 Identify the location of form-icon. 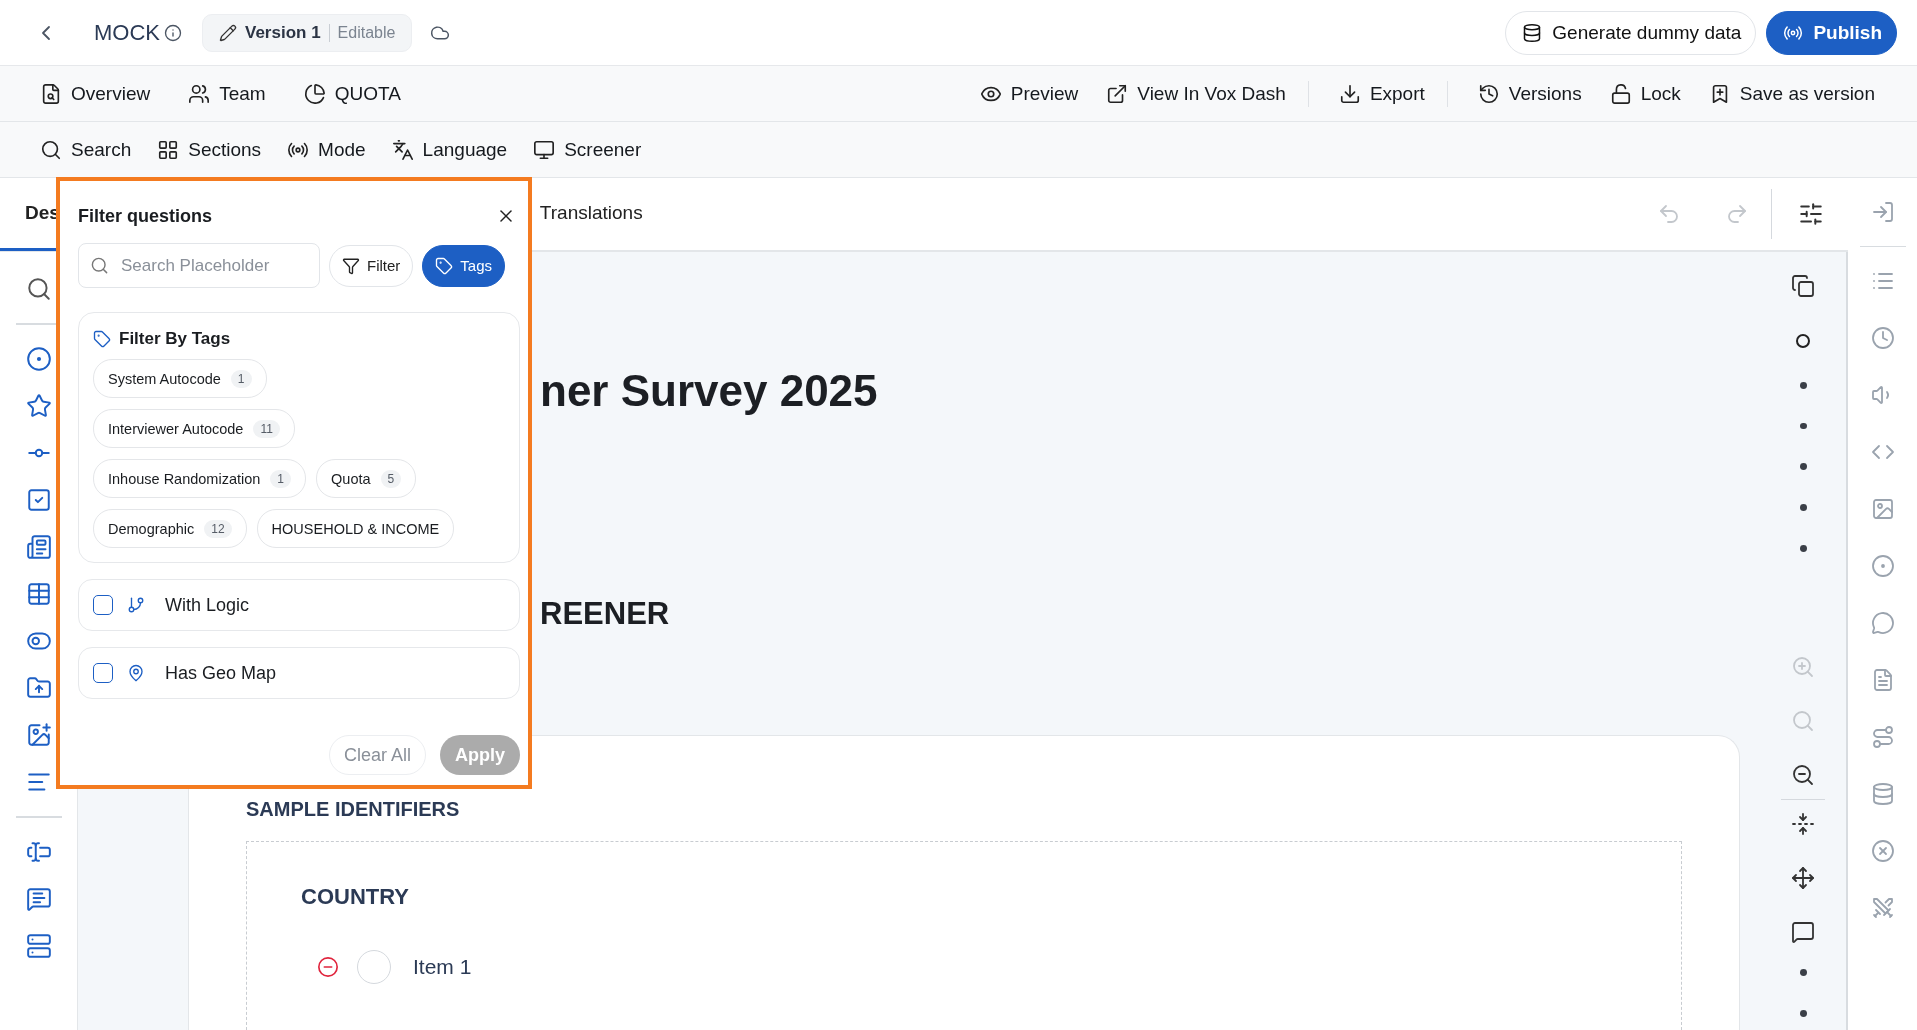
(38, 547).